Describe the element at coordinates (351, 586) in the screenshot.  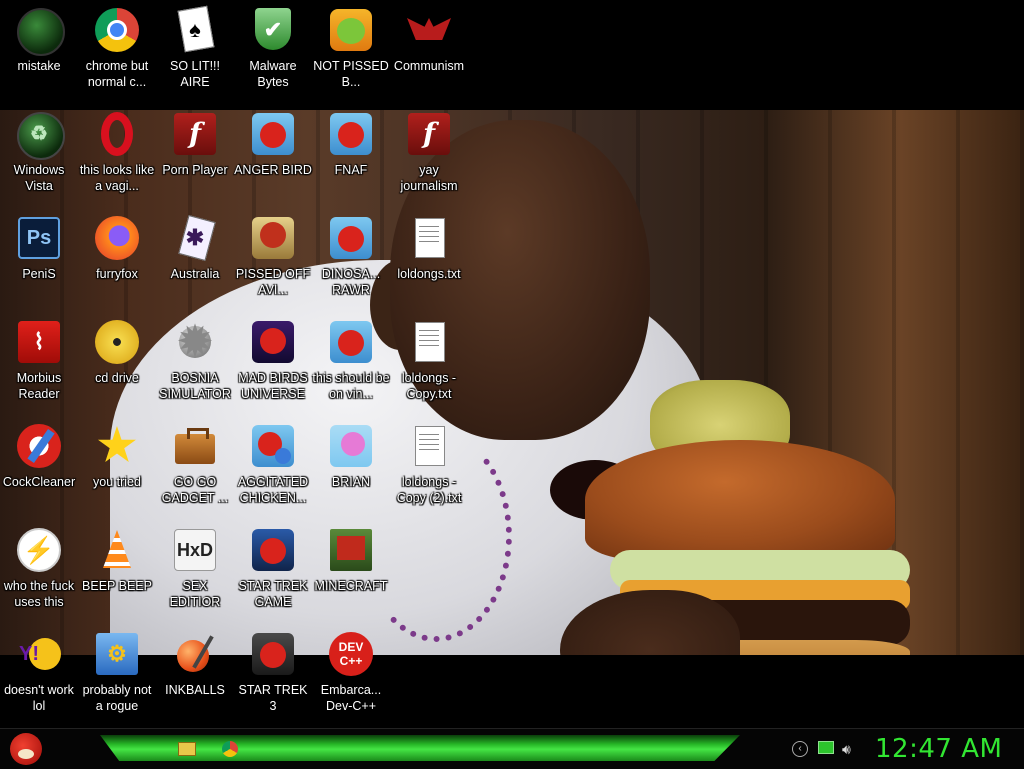
I see `icon-label: MINECRAFT` at that location.